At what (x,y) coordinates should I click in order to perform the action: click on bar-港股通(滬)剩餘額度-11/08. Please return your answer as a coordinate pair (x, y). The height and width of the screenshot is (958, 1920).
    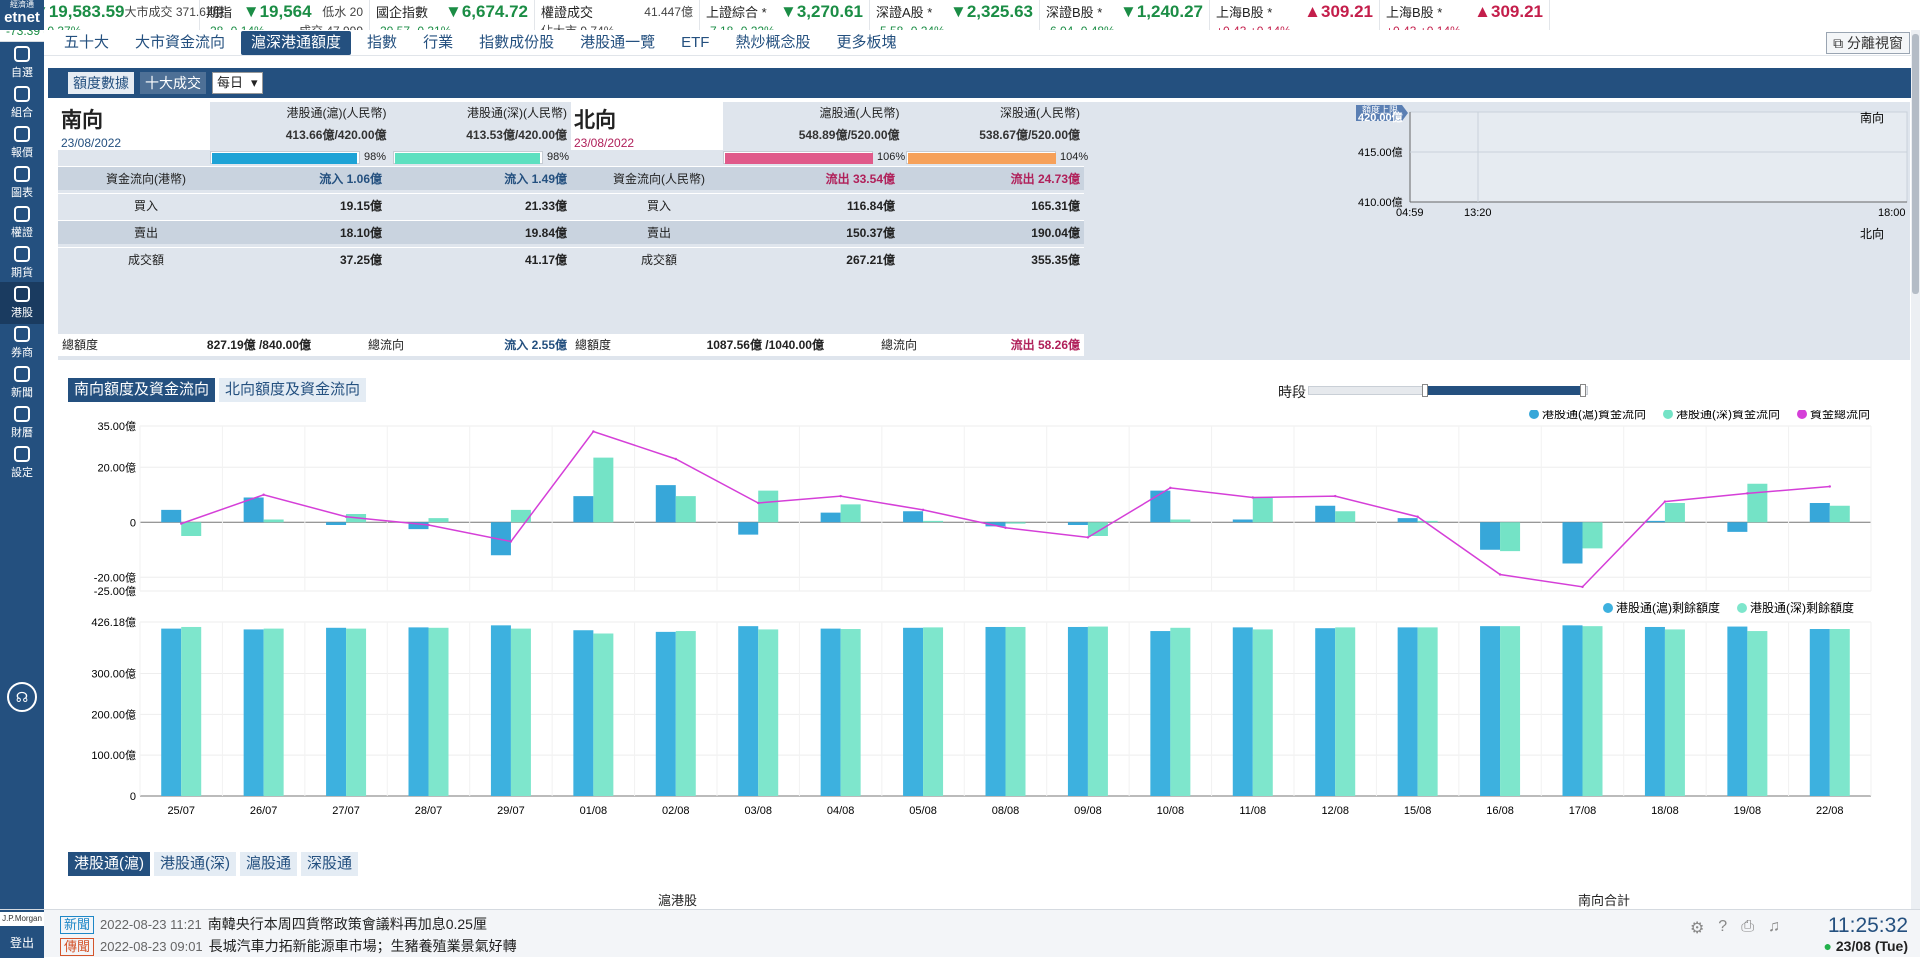
    Looking at the image, I should click on (1242, 711).